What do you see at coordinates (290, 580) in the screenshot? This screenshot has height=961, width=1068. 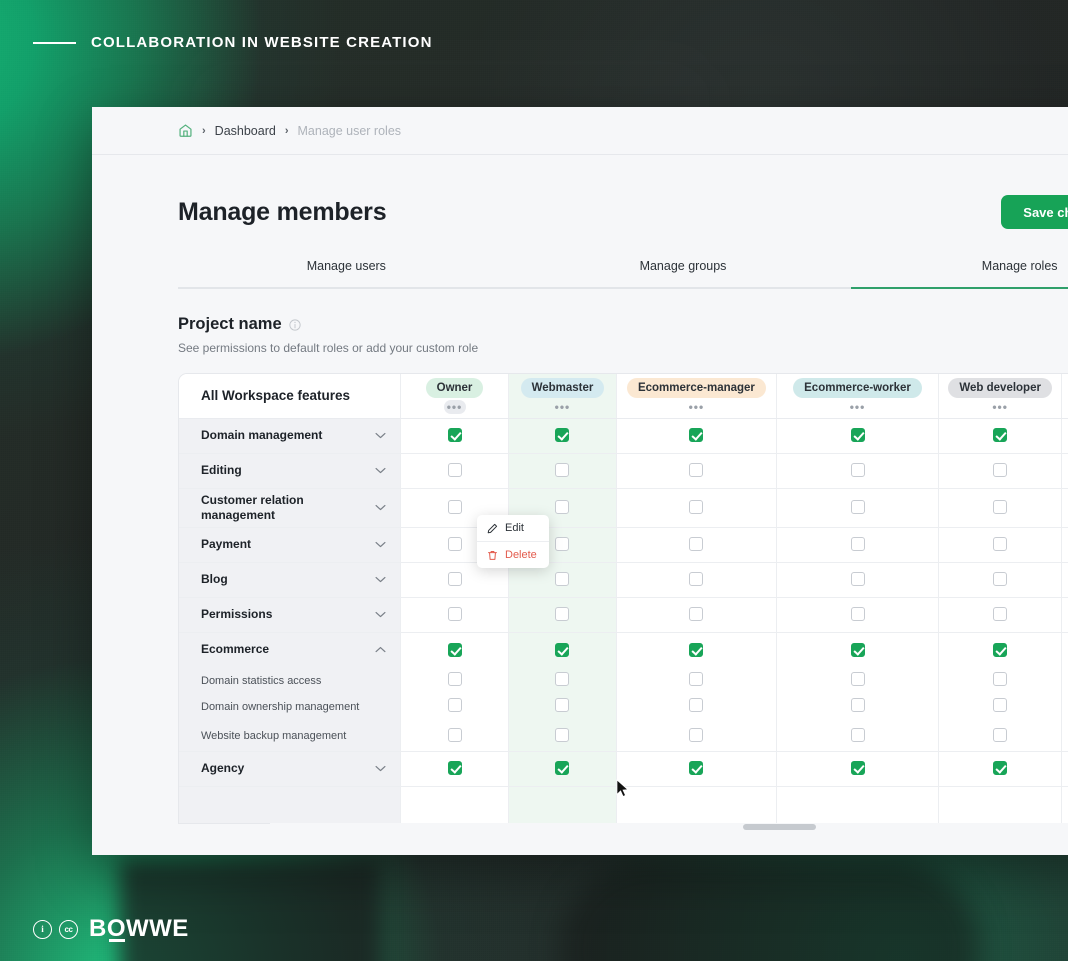 I see `feature-cell-blog: Blog` at bounding box center [290, 580].